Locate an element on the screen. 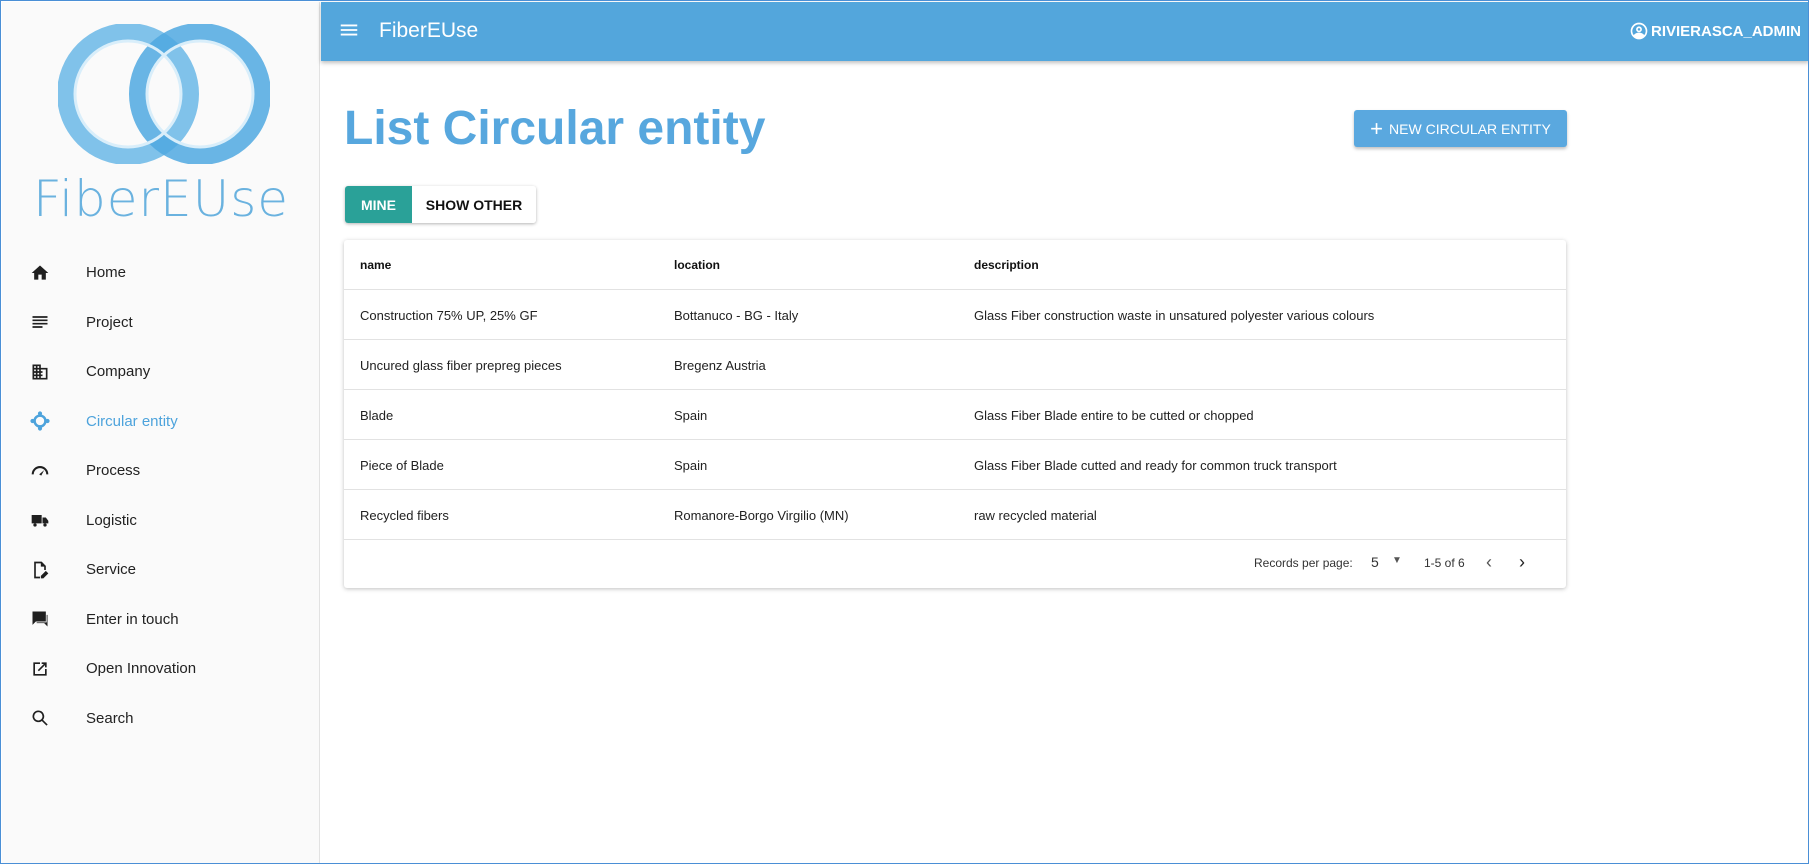 The width and height of the screenshot is (1809, 864). cell-description: raw recycled material is located at coordinates (1035, 515).